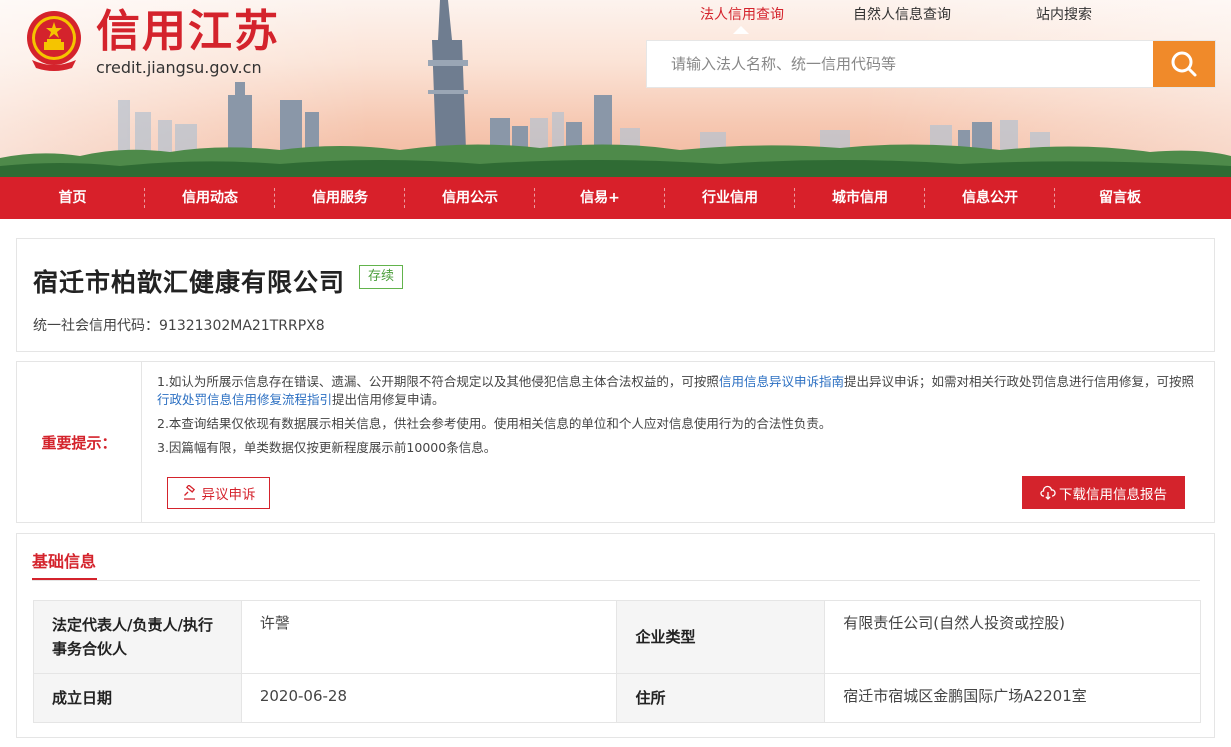 Image resolution: width=1231 pixels, height=747 pixels. Describe the element at coordinates (210, 198) in the screenshot. I see `nav-credit-news: 信用动态` at that location.